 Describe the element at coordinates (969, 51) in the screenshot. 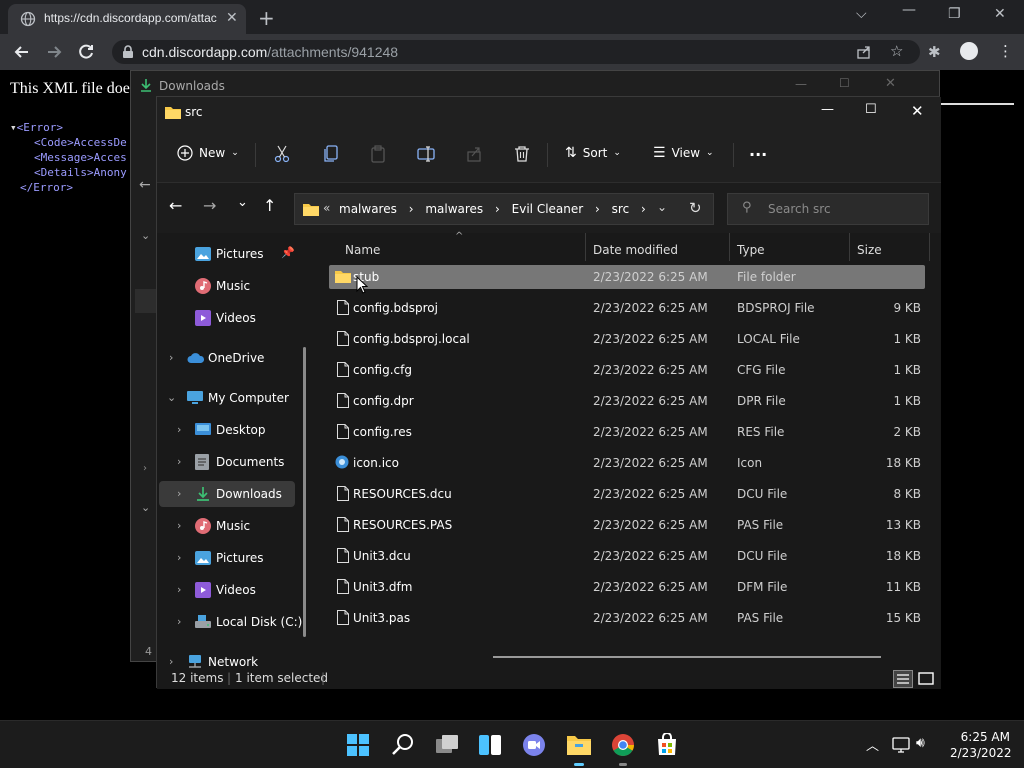

I see `profile-avatar` at that location.